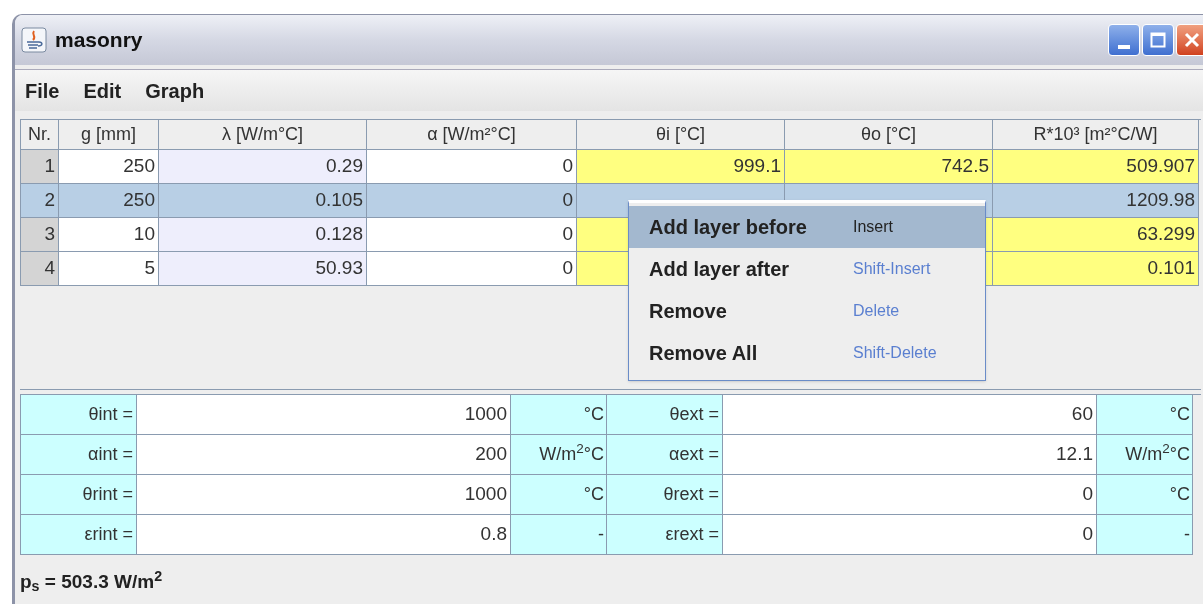  Describe the element at coordinates (110, 454) in the screenshot. I see `parameter-label: αint =` at that location.